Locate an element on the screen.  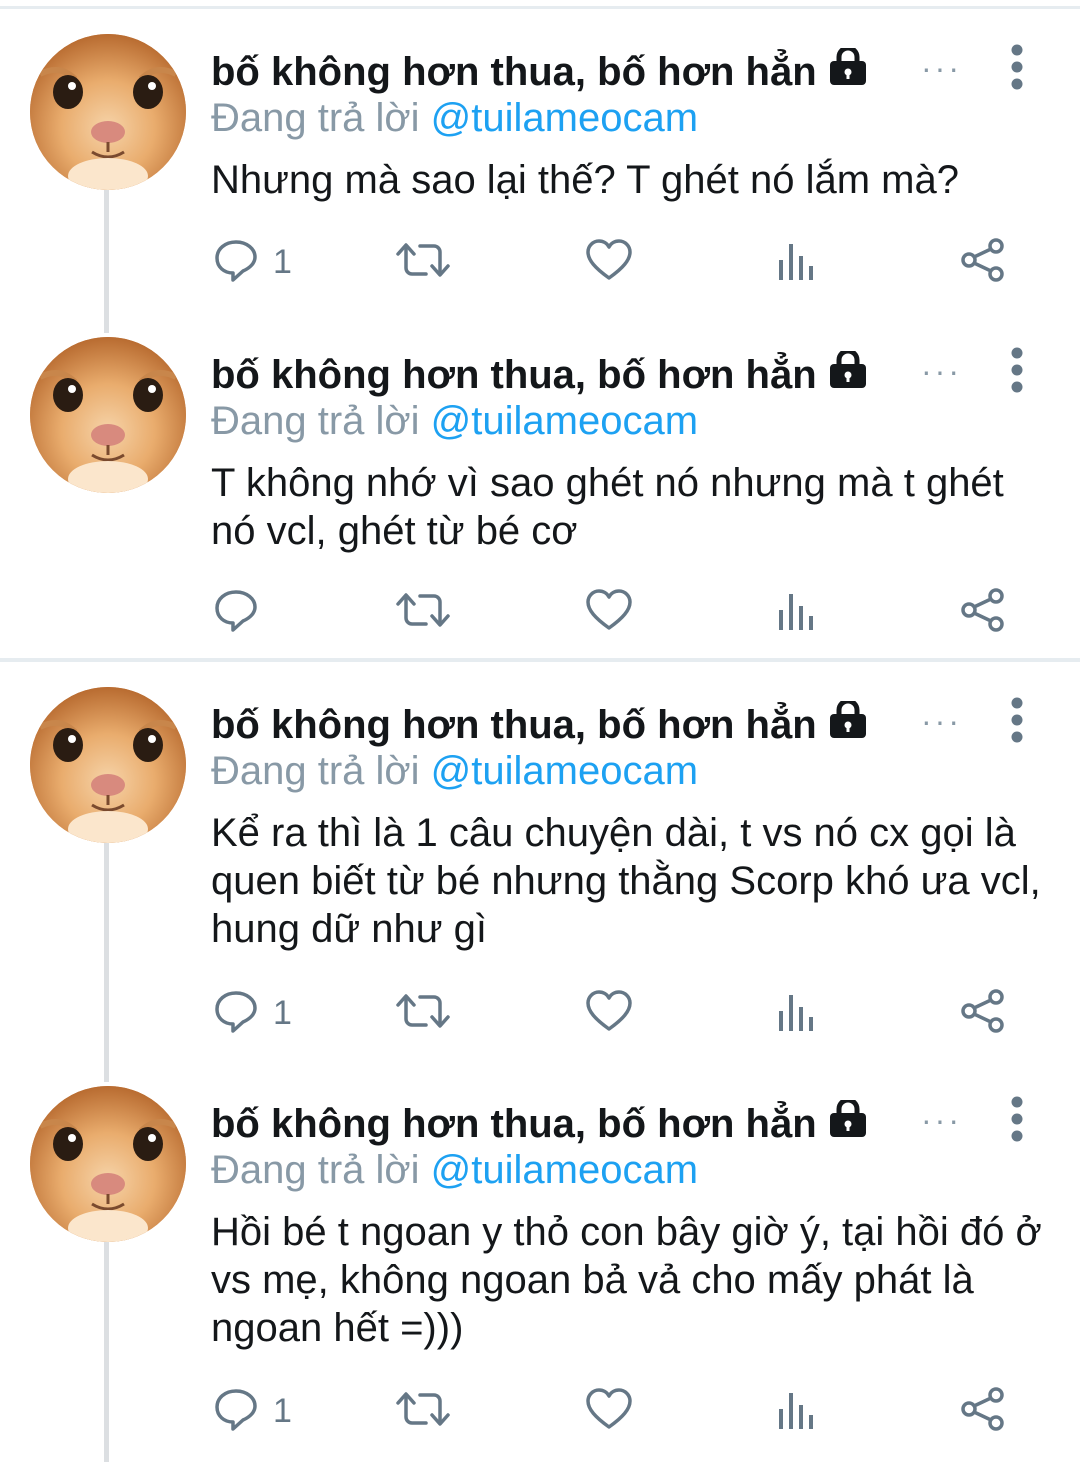
top-divider is located at coordinates (540, 7).